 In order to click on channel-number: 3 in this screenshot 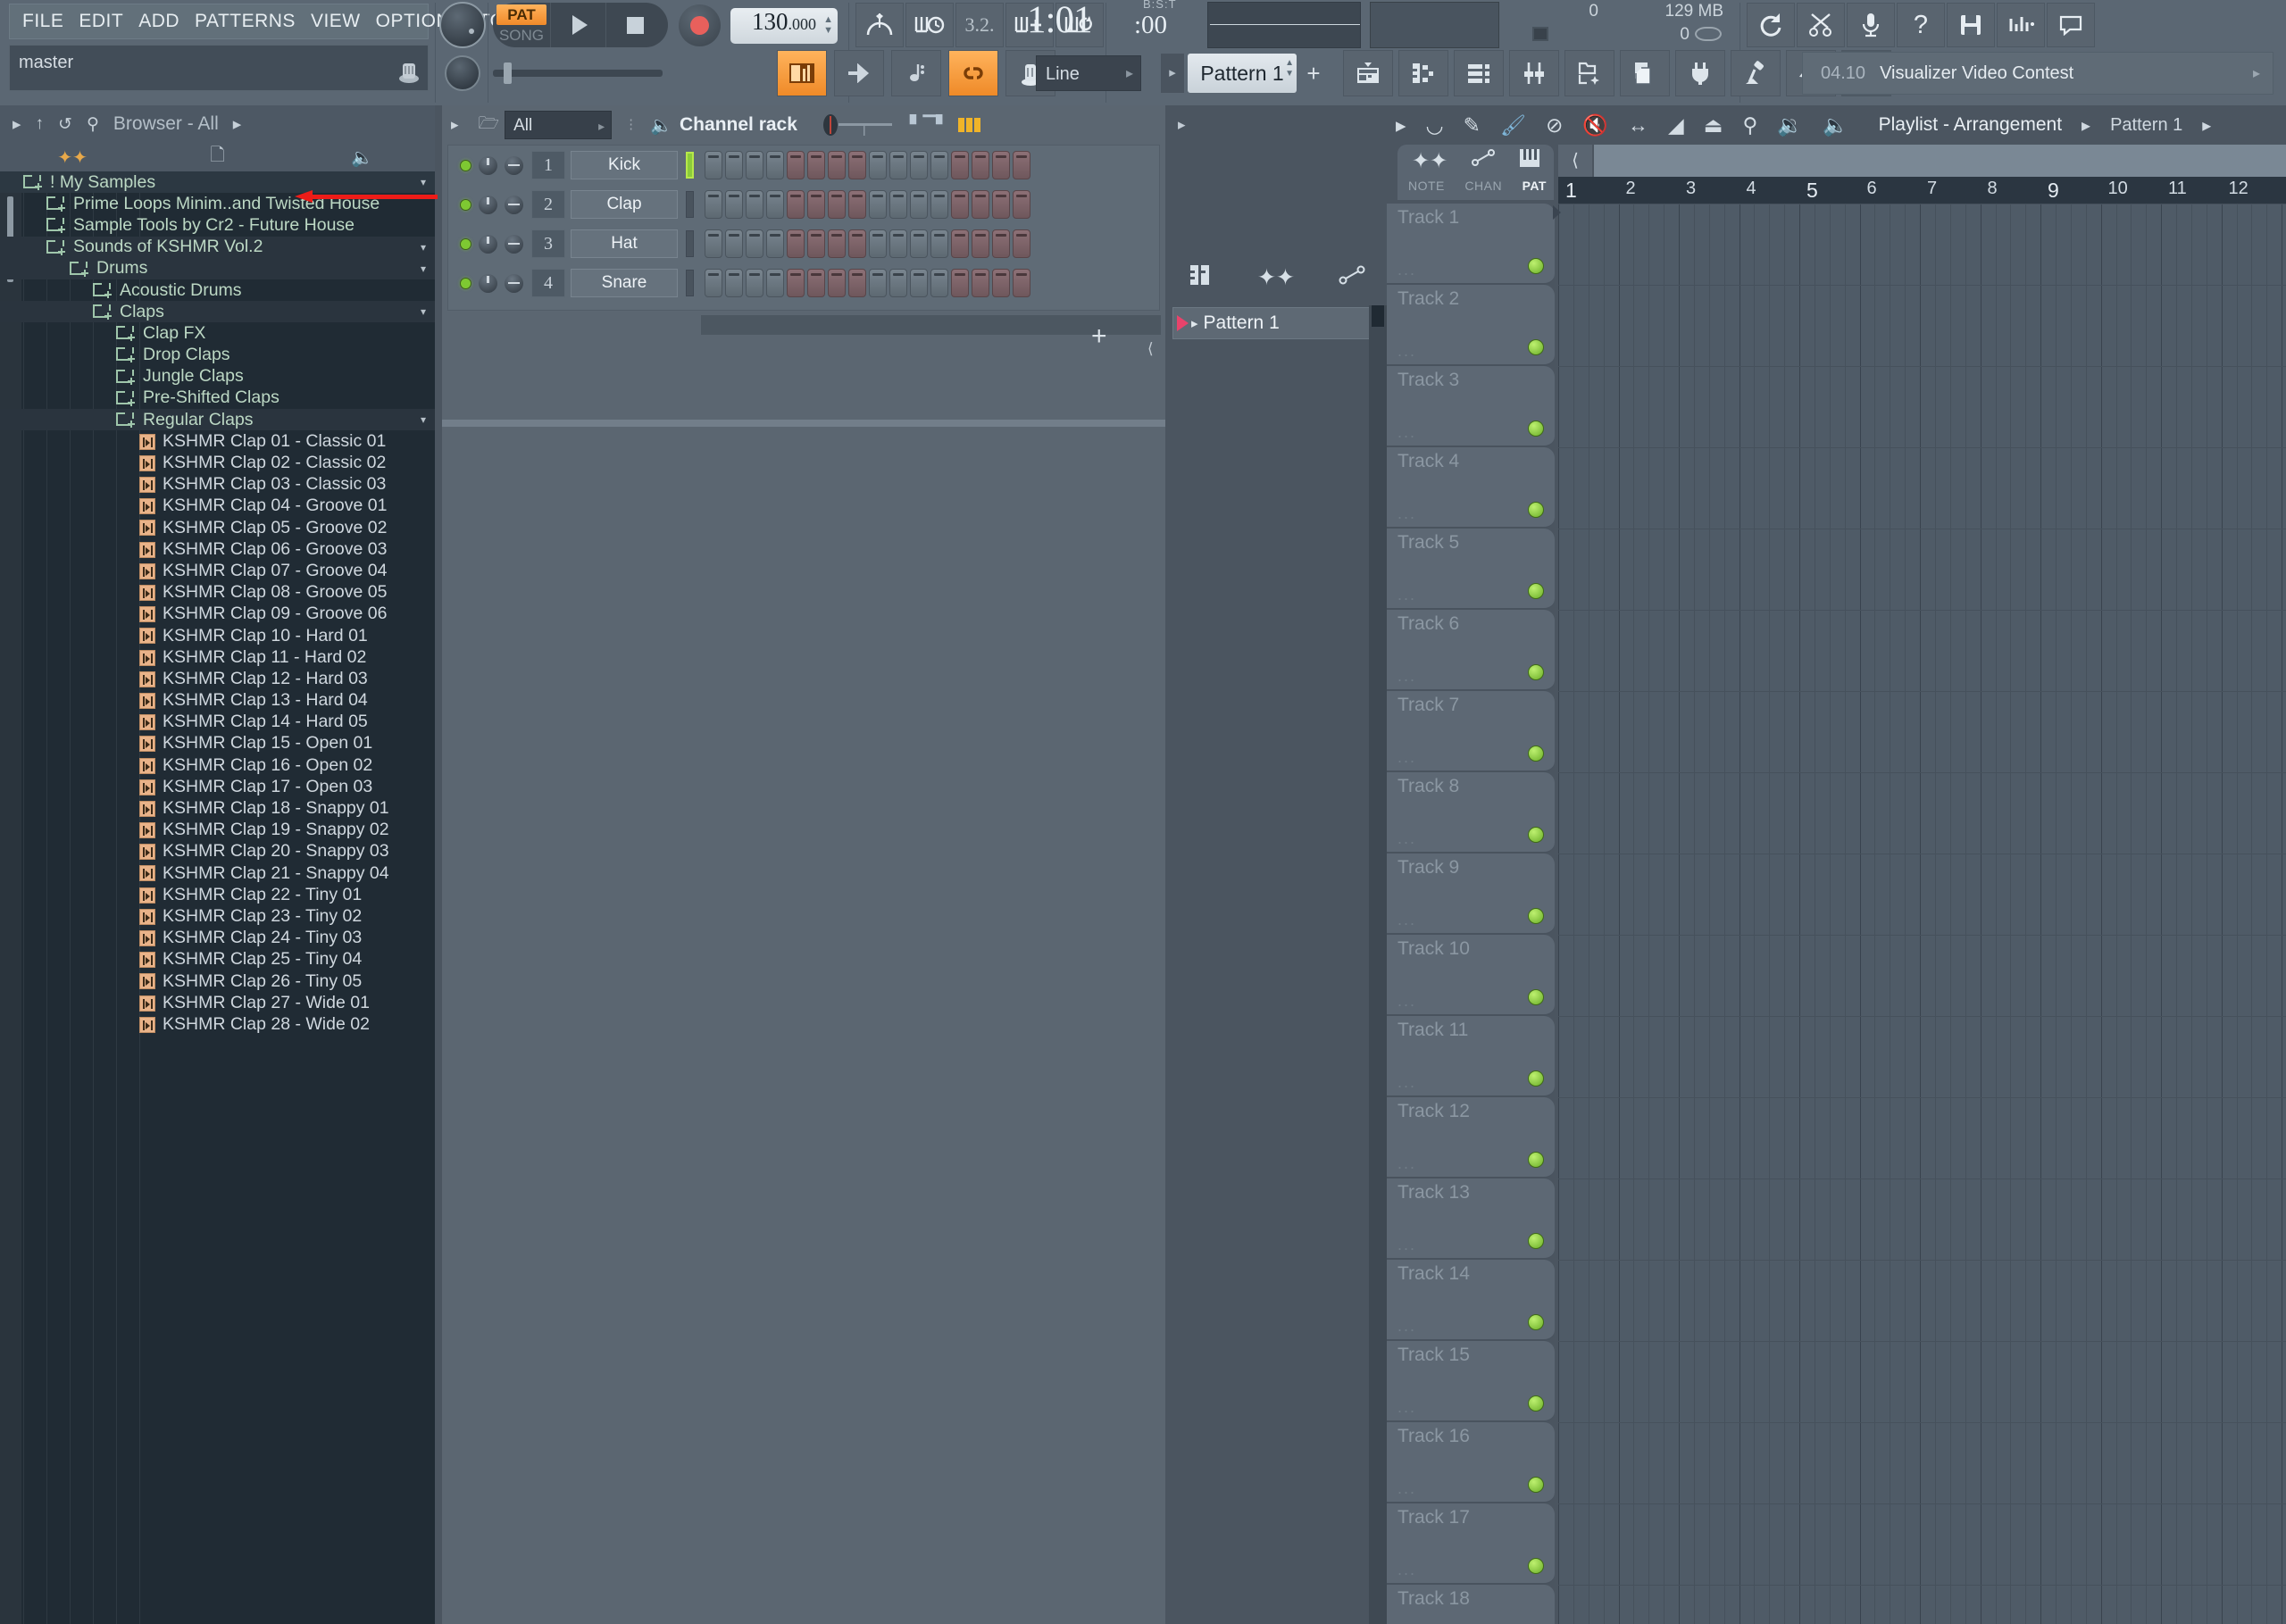, I will do `click(548, 243)`.